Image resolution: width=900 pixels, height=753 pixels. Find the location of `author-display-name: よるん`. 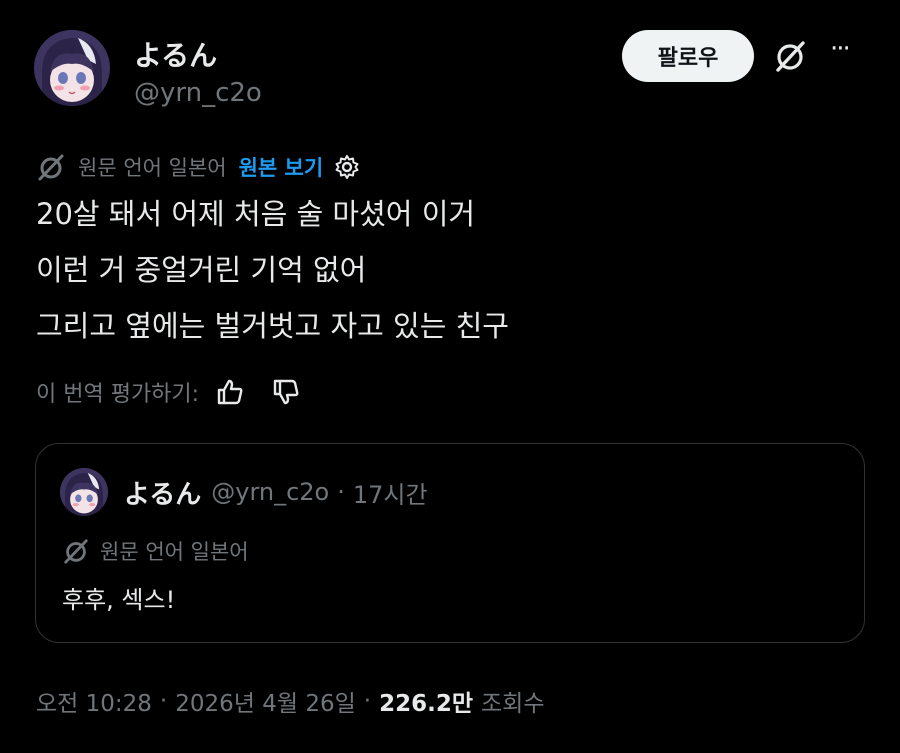

author-display-name: よるん is located at coordinates (175, 54).